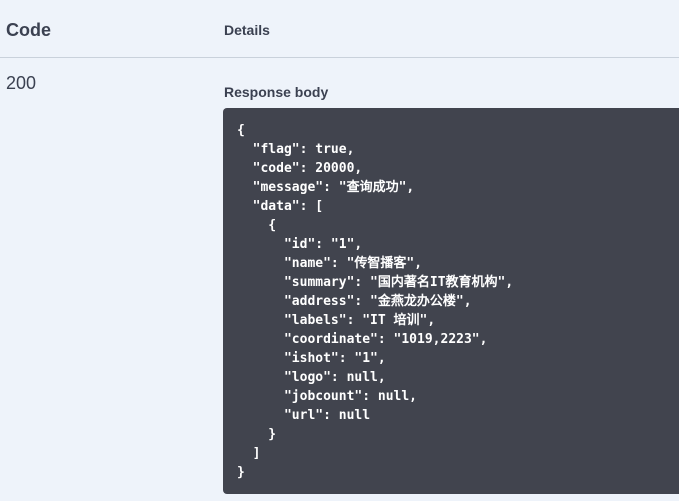  I want to click on responses-table-header: Code Details, so click(339, 29).